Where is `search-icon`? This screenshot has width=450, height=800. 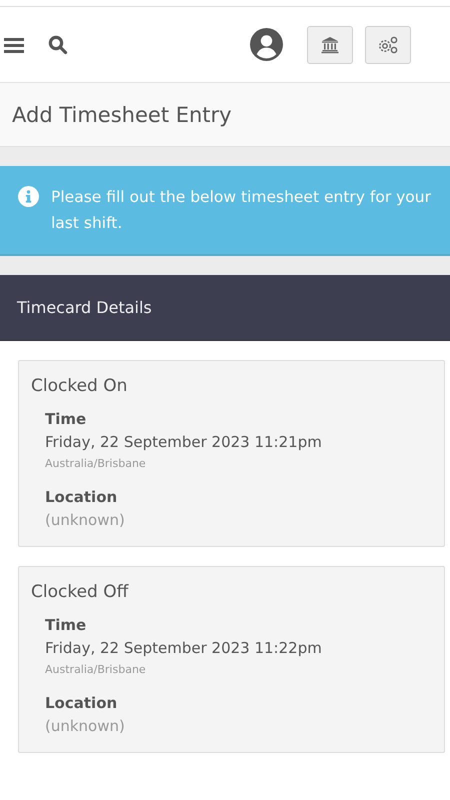
search-icon is located at coordinates (58, 44).